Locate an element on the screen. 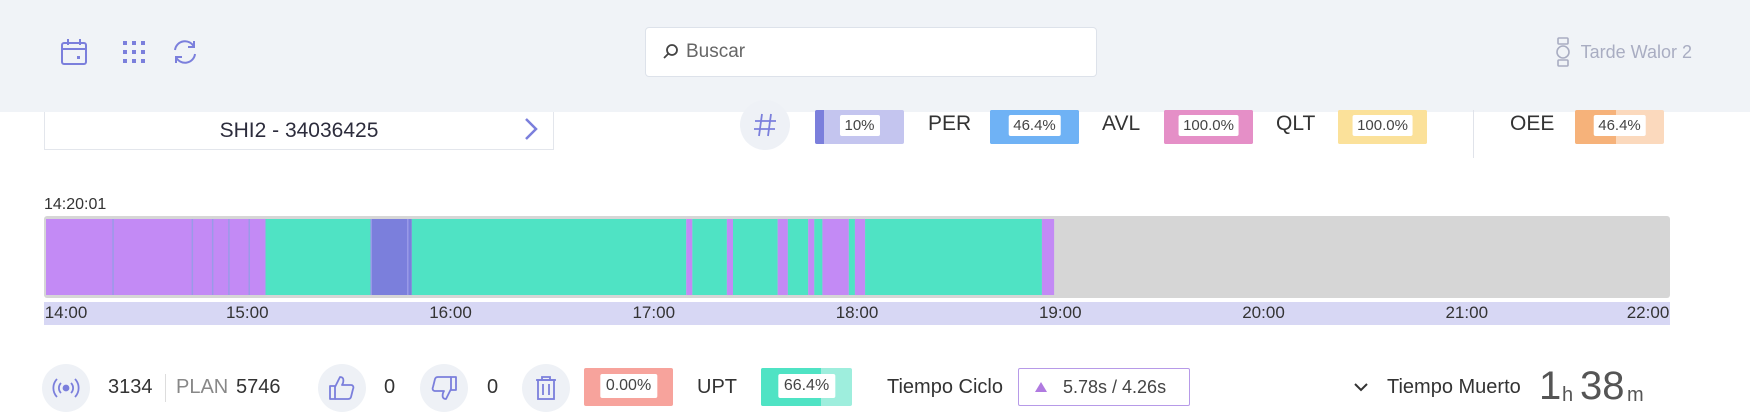  calendar-icon is located at coordinates (74, 52).